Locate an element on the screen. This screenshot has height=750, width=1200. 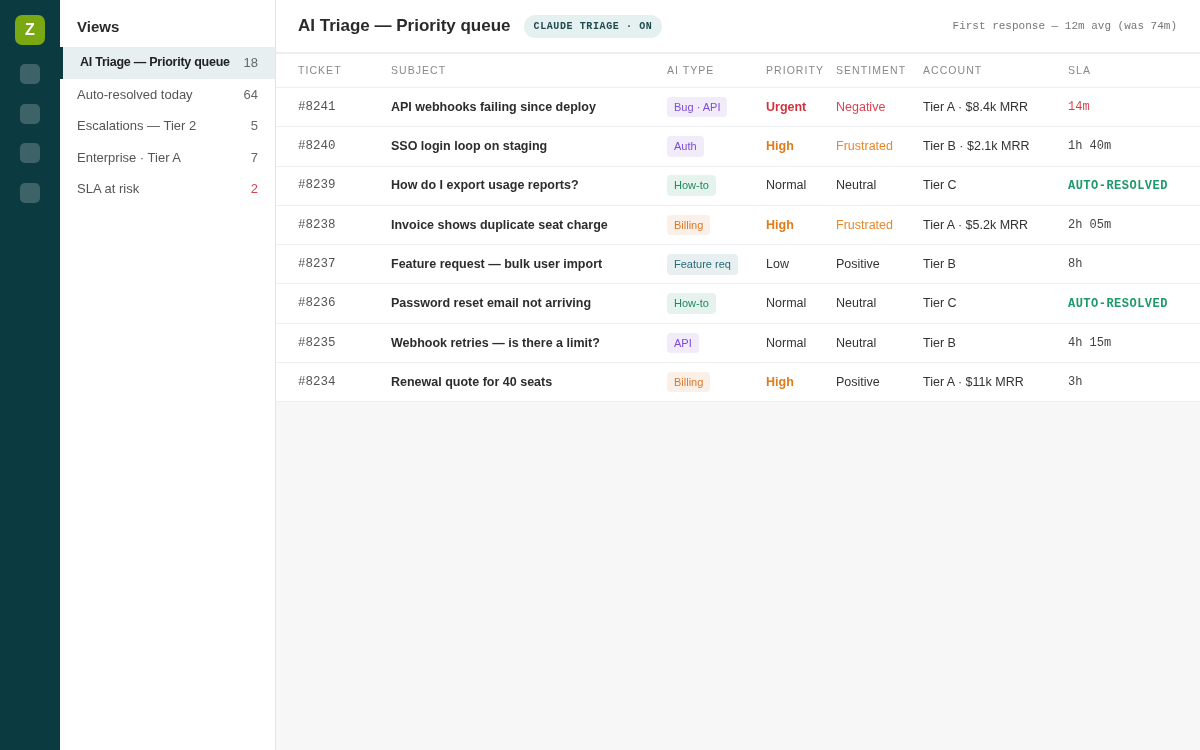
ticket-subject: SSO login loop on staging is located at coordinates (469, 147).